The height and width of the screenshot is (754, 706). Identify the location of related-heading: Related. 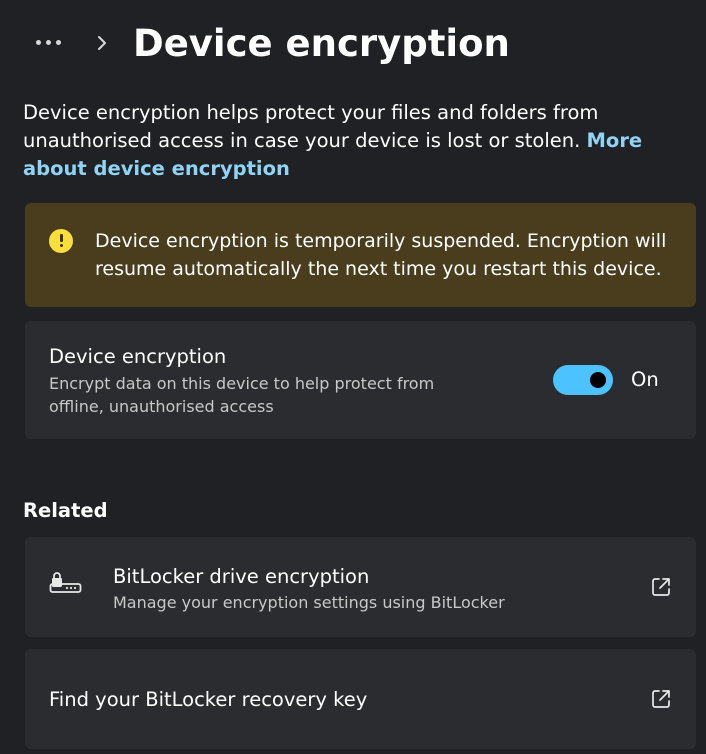
(65, 510).